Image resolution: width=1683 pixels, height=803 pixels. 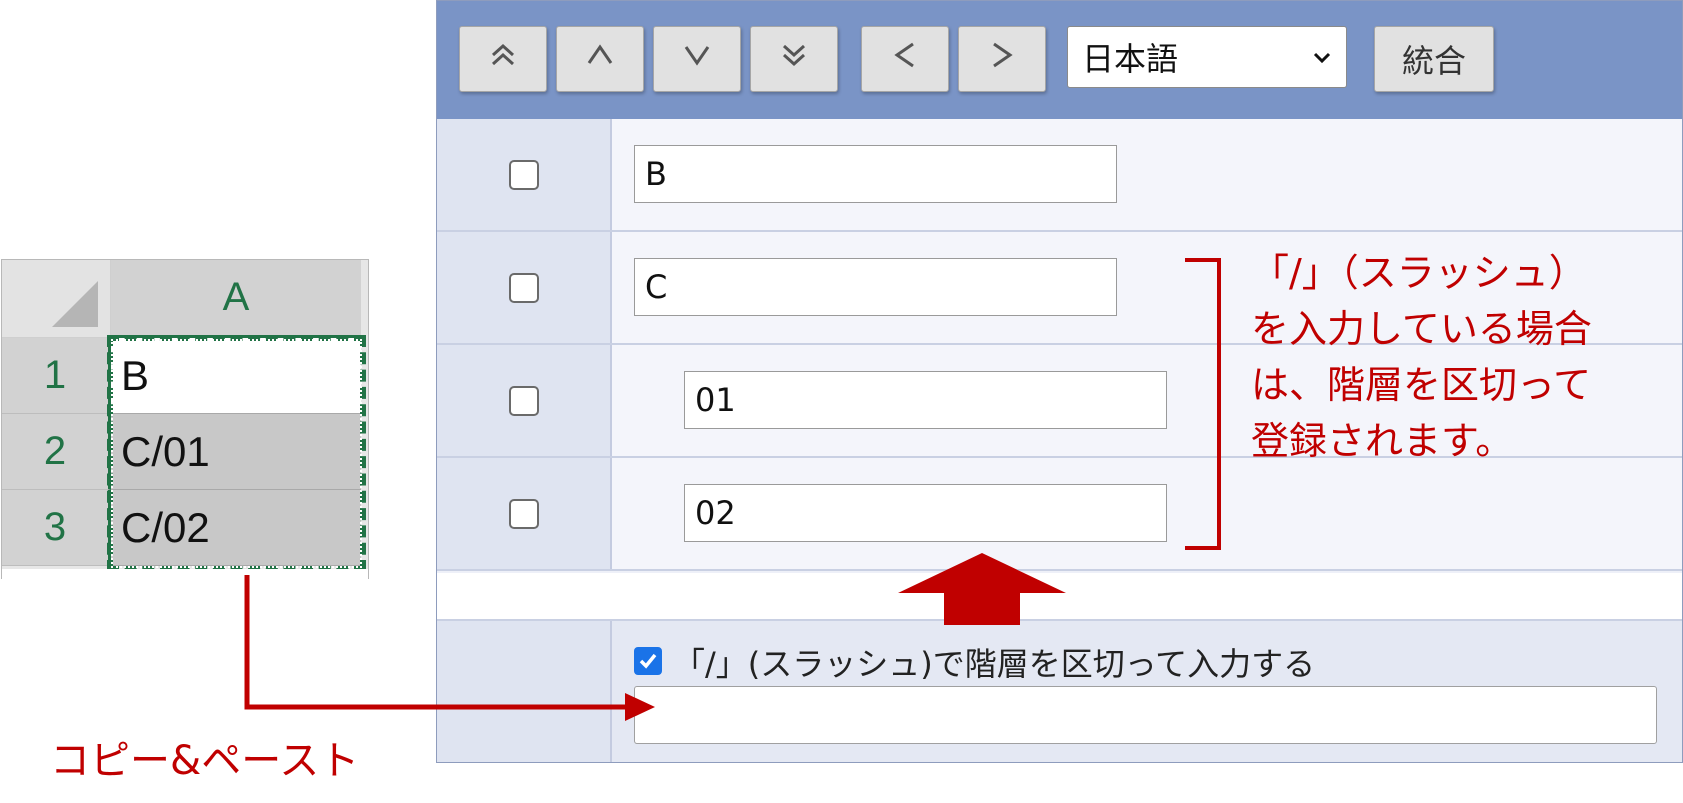 What do you see at coordinates (1145, 715) in the screenshot?
I see `bulk-paste-input` at bounding box center [1145, 715].